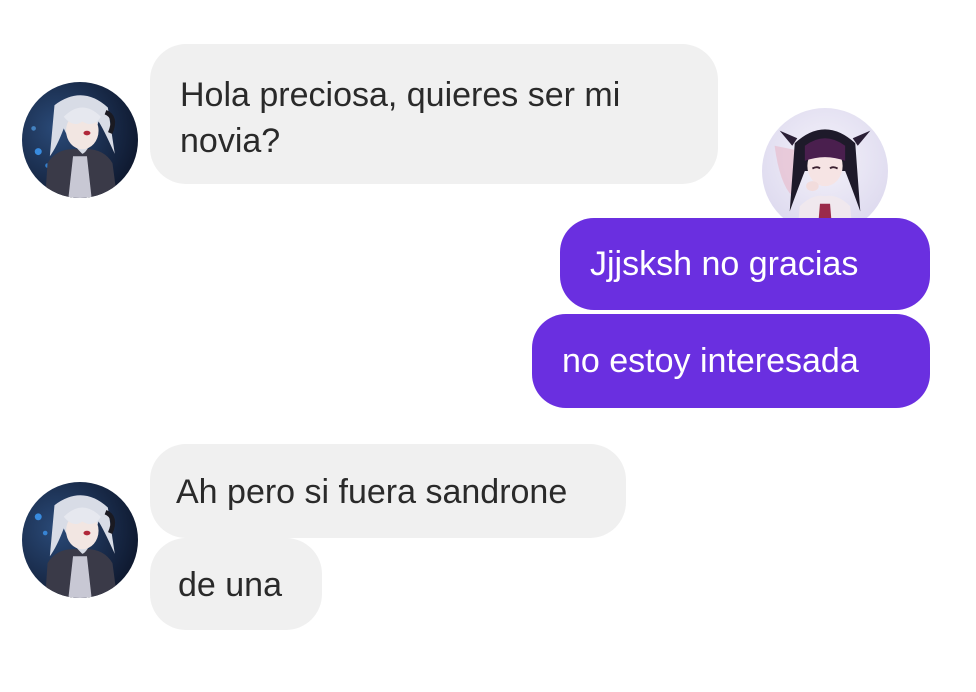 This screenshot has width=976, height=692. Describe the element at coordinates (372, 492) in the screenshot. I see `message-text: Ah pero si fuera sandrone` at that location.